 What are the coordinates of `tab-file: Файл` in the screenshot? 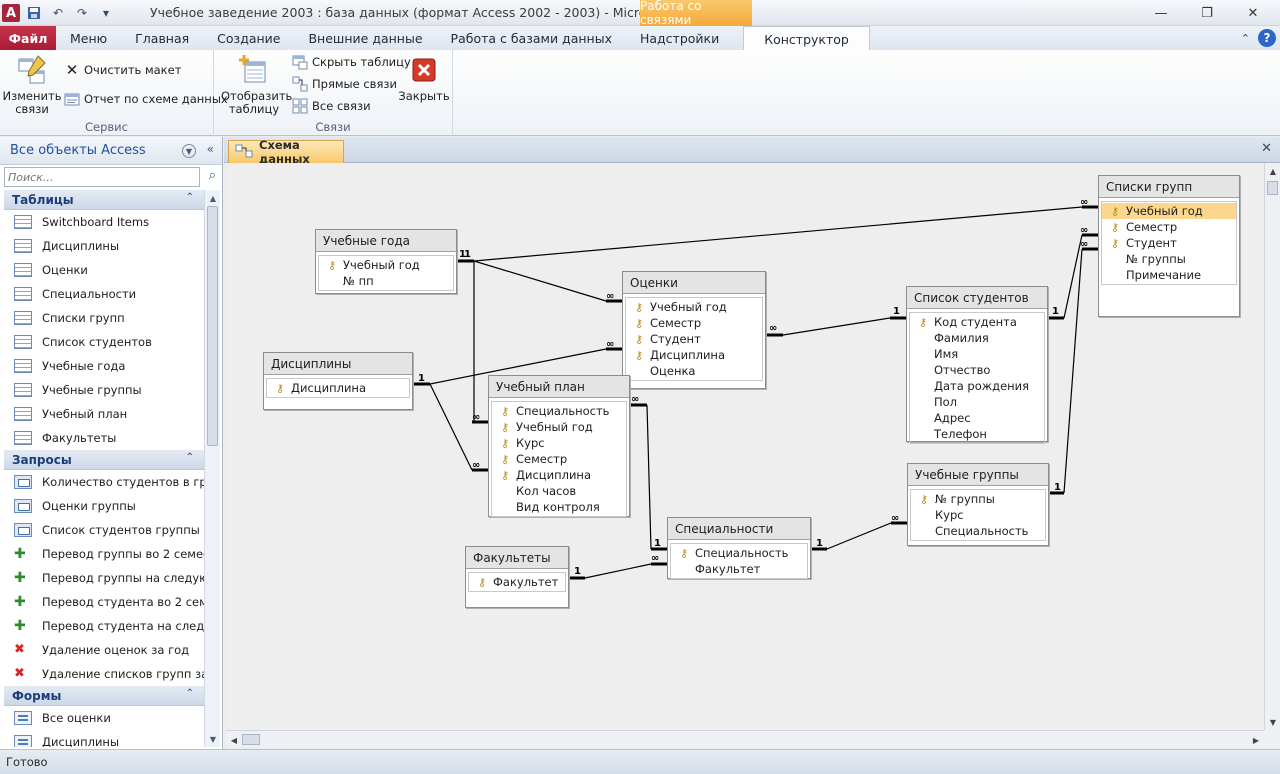 It's located at (28, 38).